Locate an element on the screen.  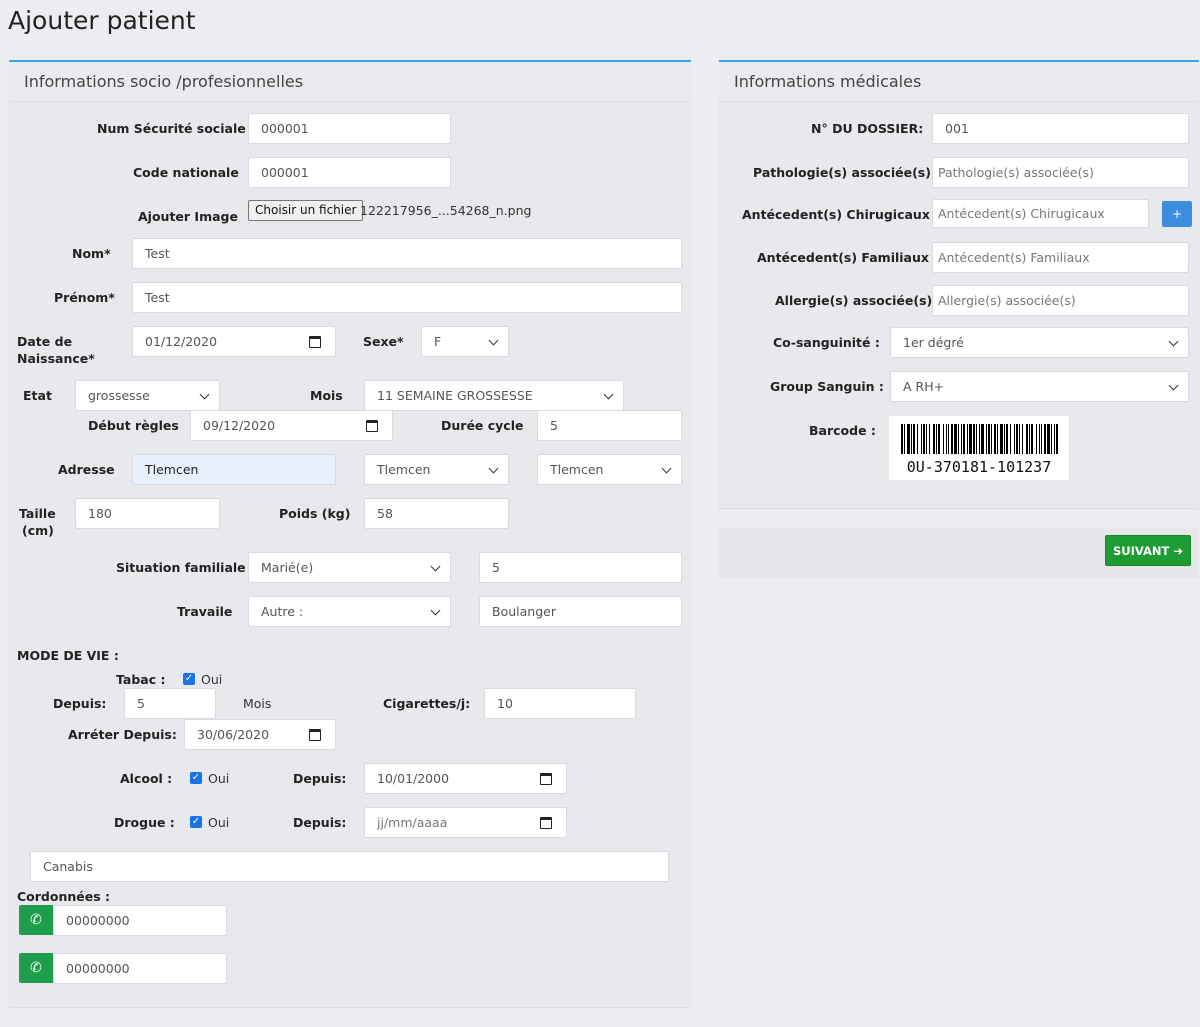
poids-input: 58 is located at coordinates (436, 513).